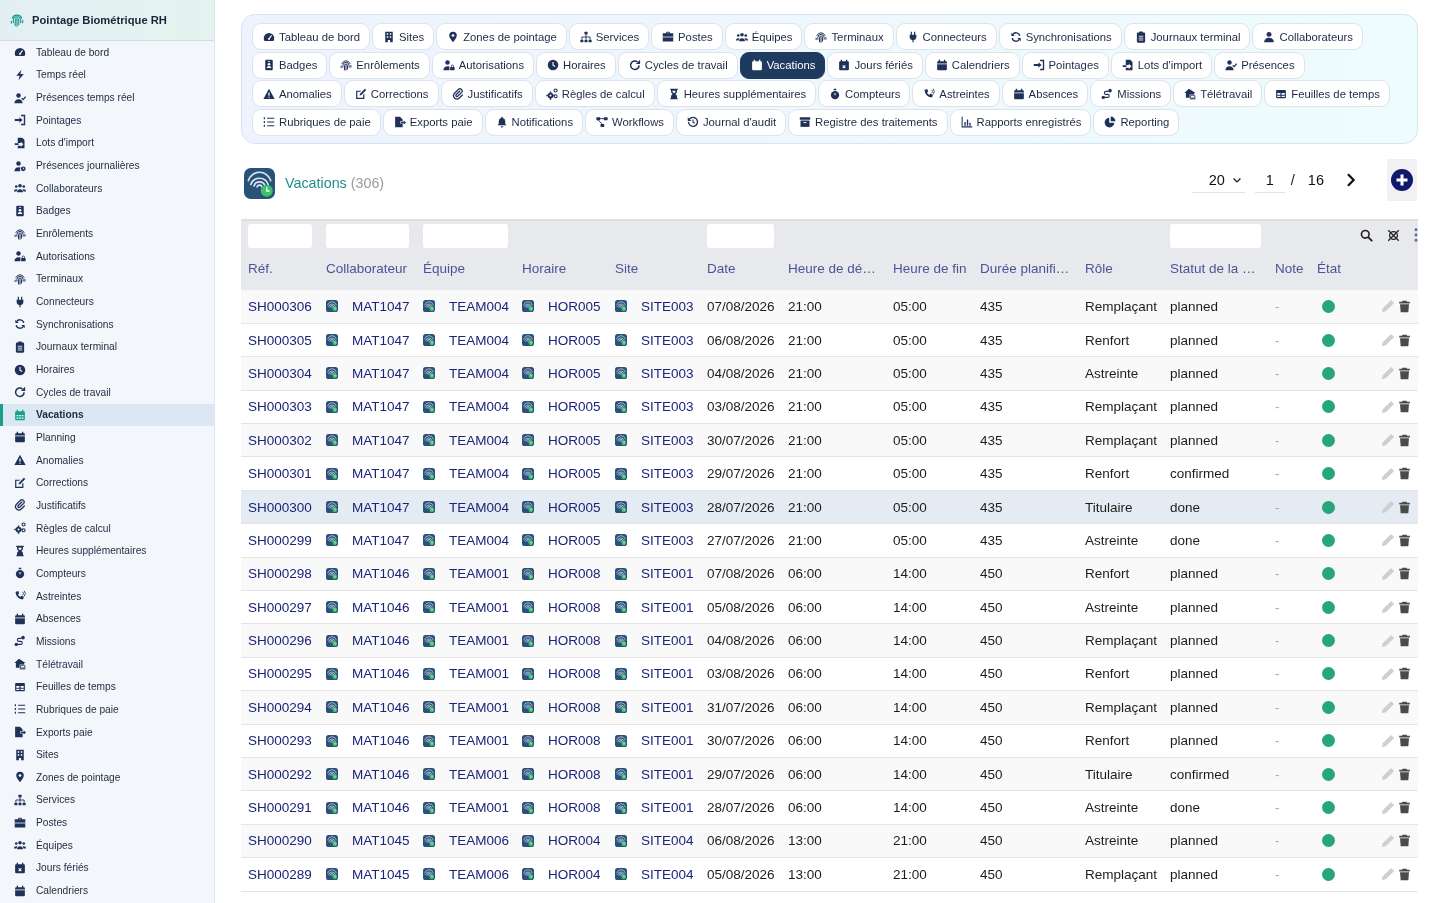  I want to click on ref-link: SH000301, so click(280, 474).